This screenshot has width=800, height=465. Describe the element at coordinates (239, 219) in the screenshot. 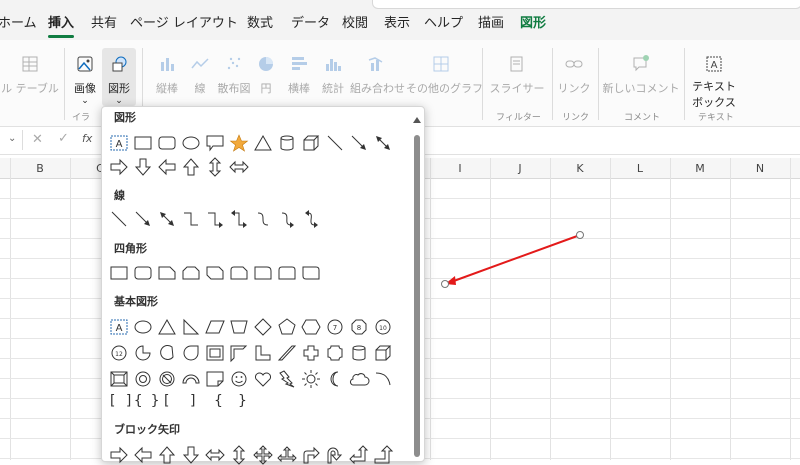

I see `elbow-double-arrow-connector-icon` at that location.